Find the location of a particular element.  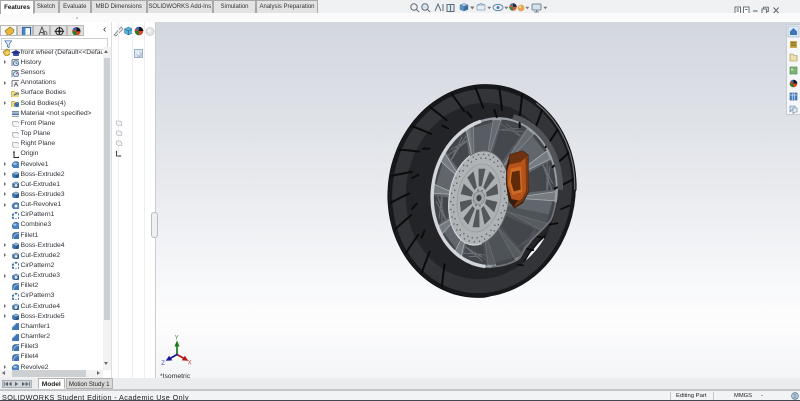

svg-text: Z is located at coordinates (163, 364).